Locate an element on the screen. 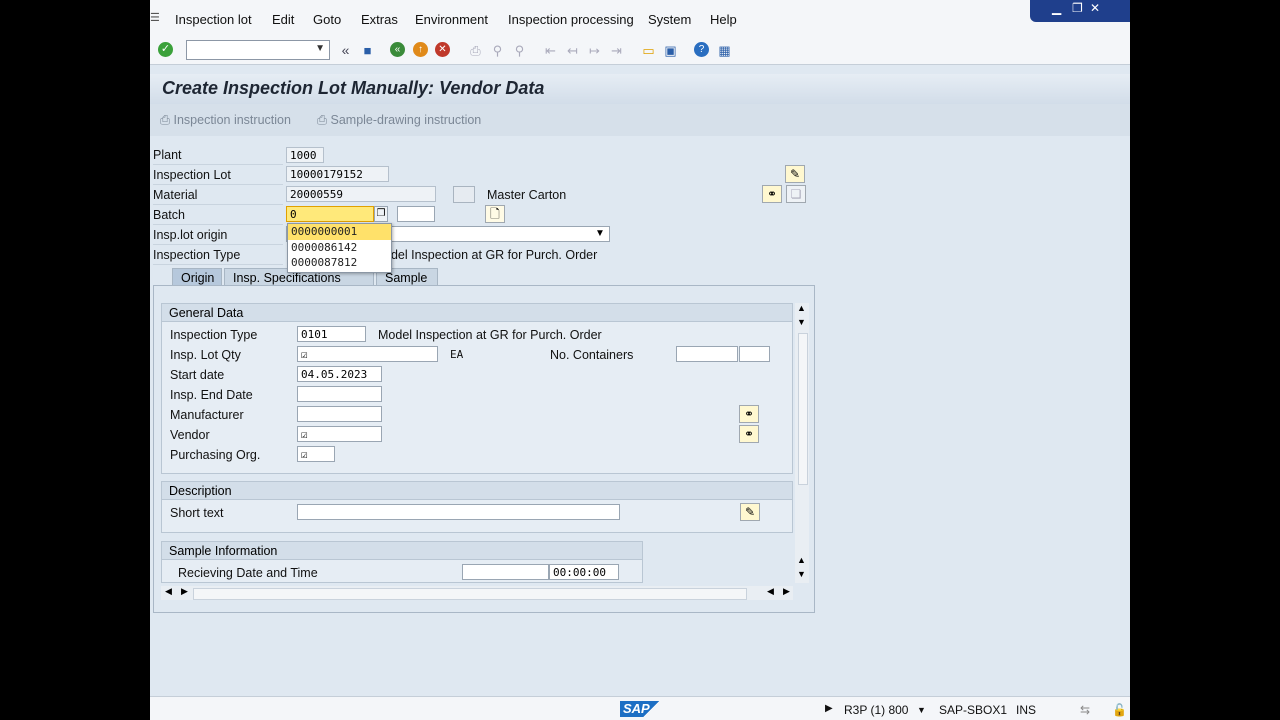  close-icon: ✕ is located at coordinates (1095, 8).